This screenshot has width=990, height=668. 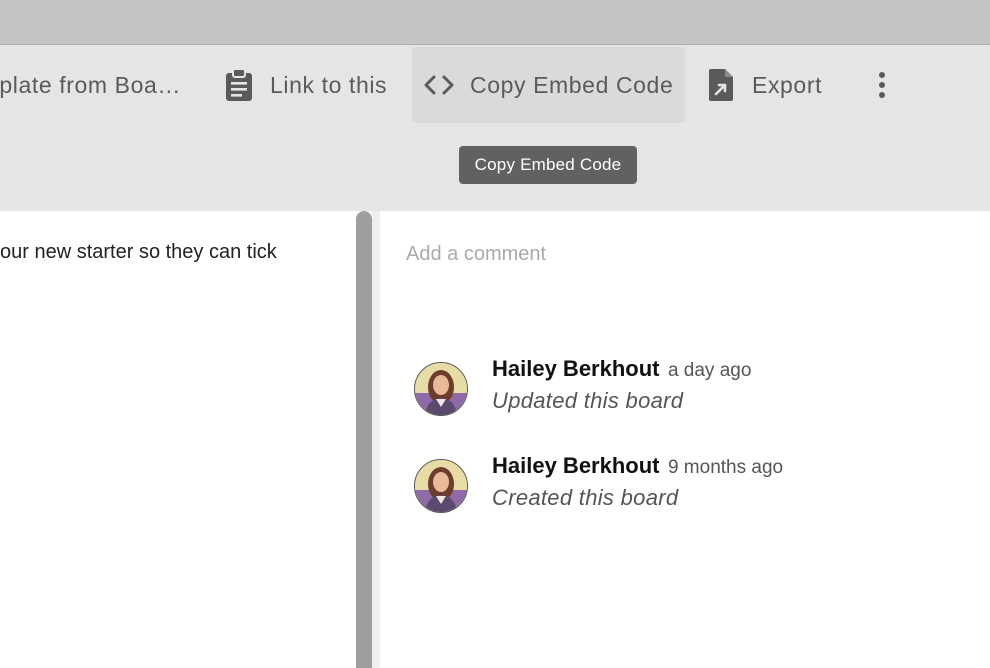 I want to click on activity-timestamp: a day ago, so click(x=709, y=370).